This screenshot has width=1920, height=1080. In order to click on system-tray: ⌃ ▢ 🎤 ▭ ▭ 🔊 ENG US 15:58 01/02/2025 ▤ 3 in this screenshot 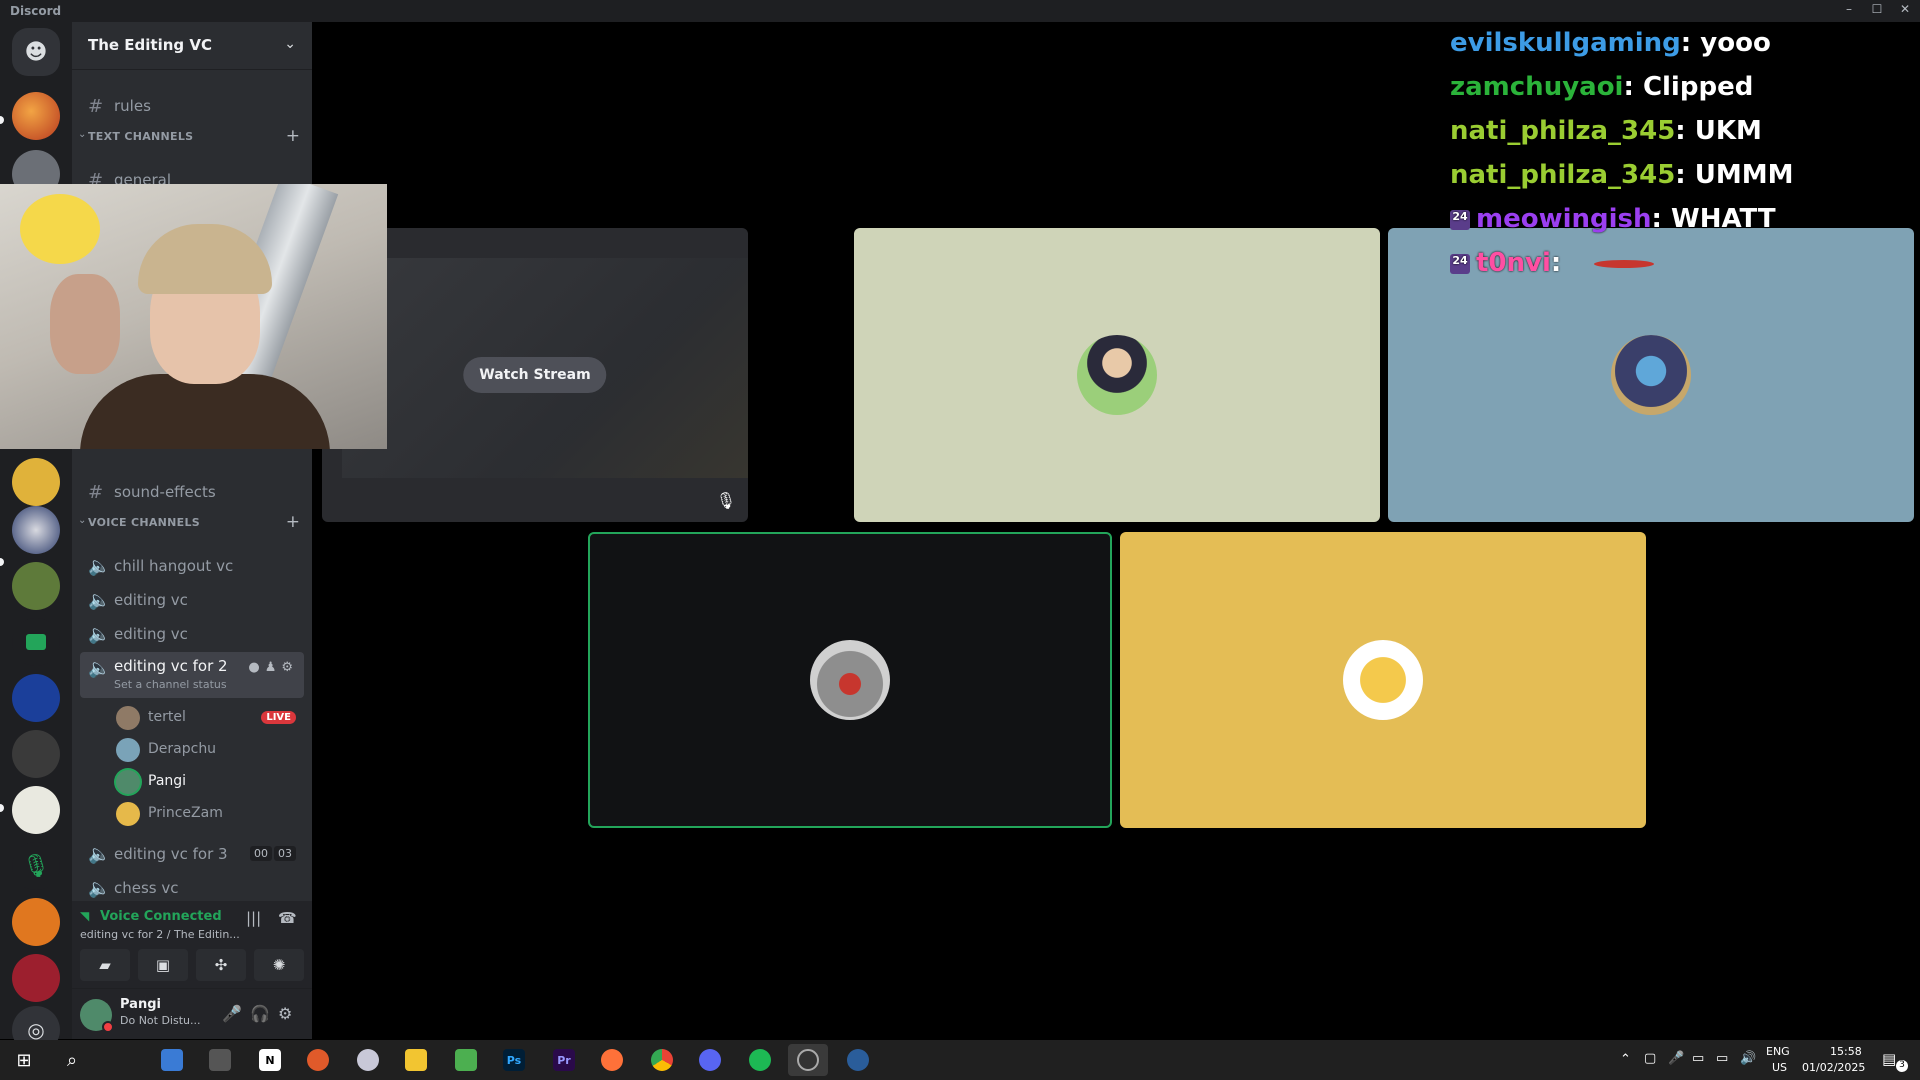, I will do `click(1768, 1060)`.